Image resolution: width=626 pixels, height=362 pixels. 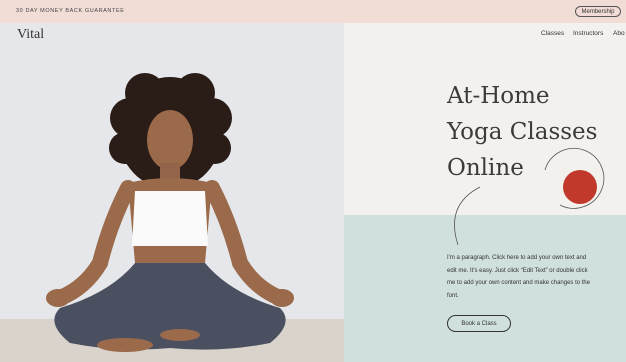 What do you see at coordinates (552, 33) in the screenshot?
I see `nav-classes: Classes` at bounding box center [552, 33].